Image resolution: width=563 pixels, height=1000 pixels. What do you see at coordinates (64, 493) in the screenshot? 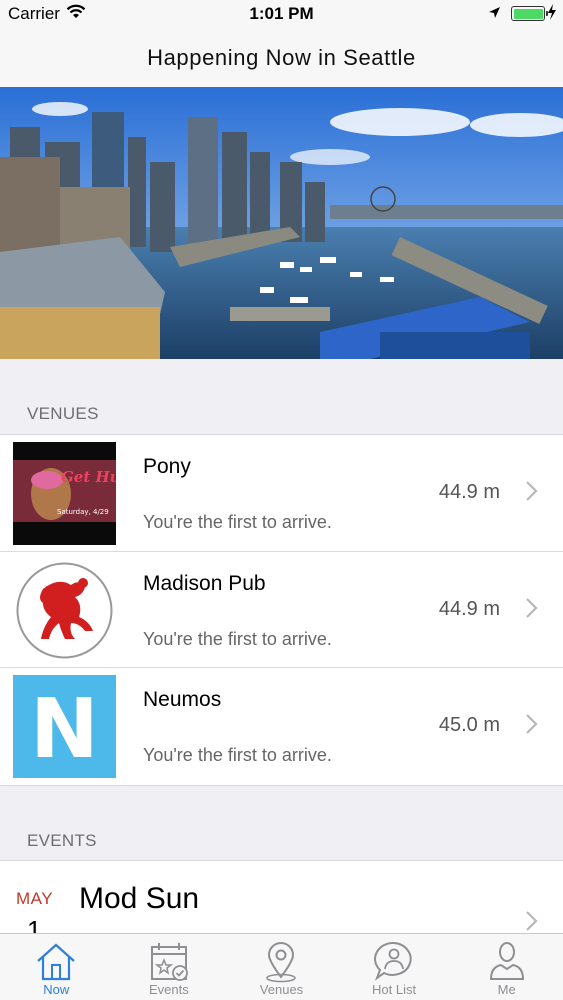
I see `venue-thumbnail-pony: Get Huh! Saturday, 4/29` at bounding box center [64, 493].